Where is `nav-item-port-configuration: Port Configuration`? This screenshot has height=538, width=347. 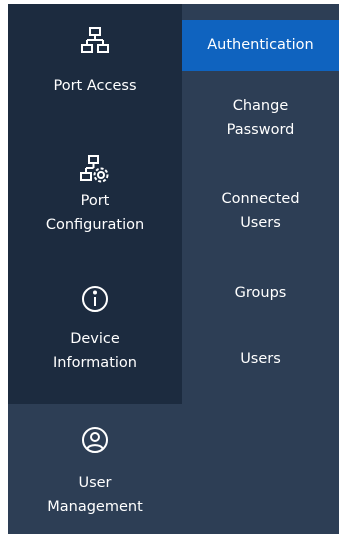 nav-item-port-configuration: Port Configuration is located at coordinates (95, 199).